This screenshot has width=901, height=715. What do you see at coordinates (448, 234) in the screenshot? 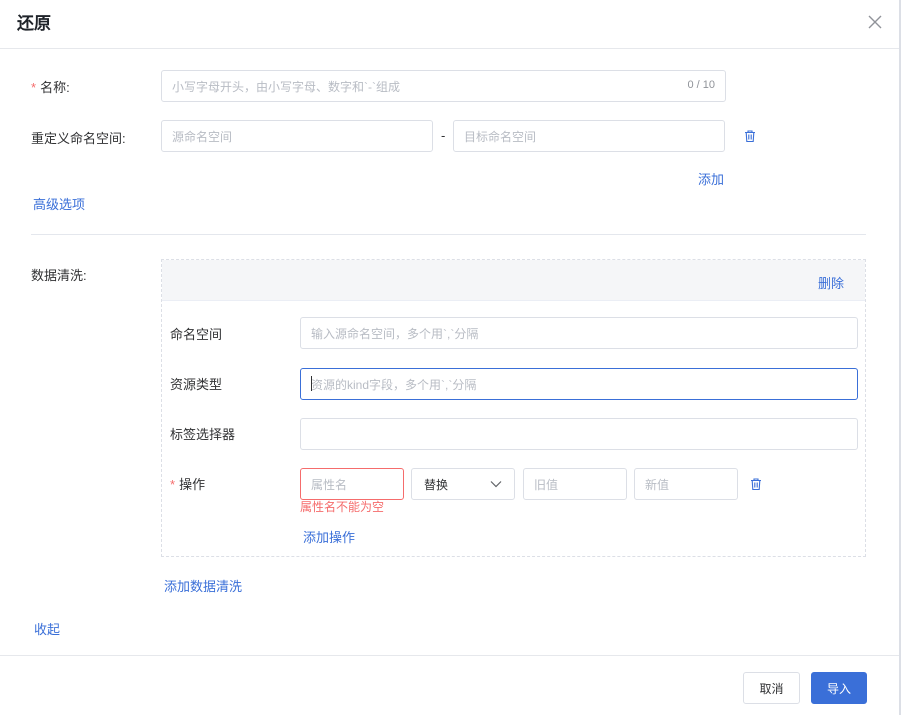
I see `section-divider` at bounding box center [448, 234].